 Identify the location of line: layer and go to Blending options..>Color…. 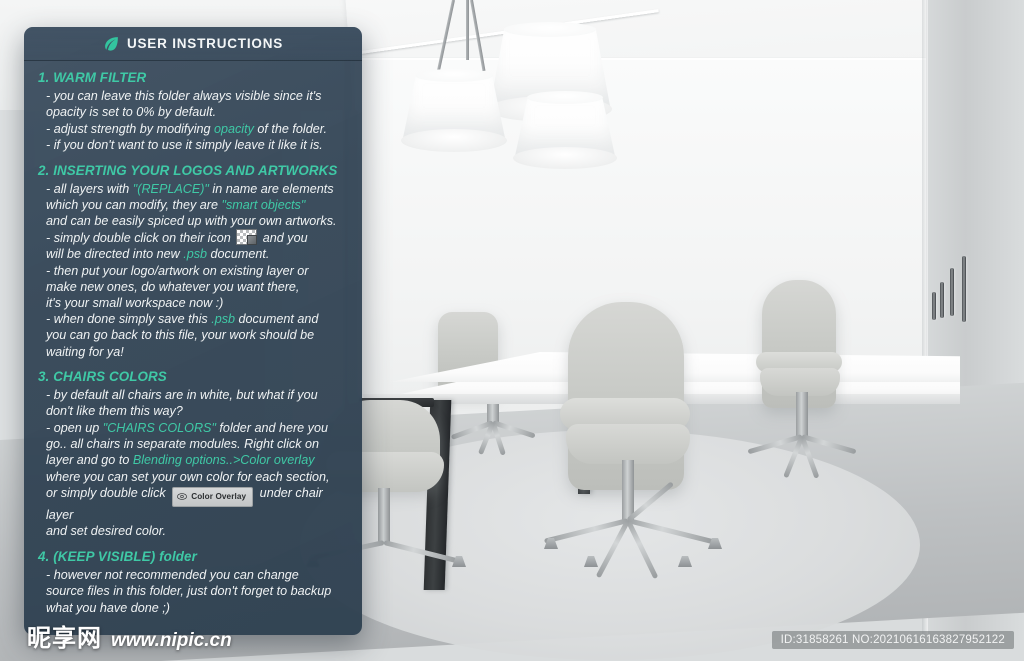
(197, 460).